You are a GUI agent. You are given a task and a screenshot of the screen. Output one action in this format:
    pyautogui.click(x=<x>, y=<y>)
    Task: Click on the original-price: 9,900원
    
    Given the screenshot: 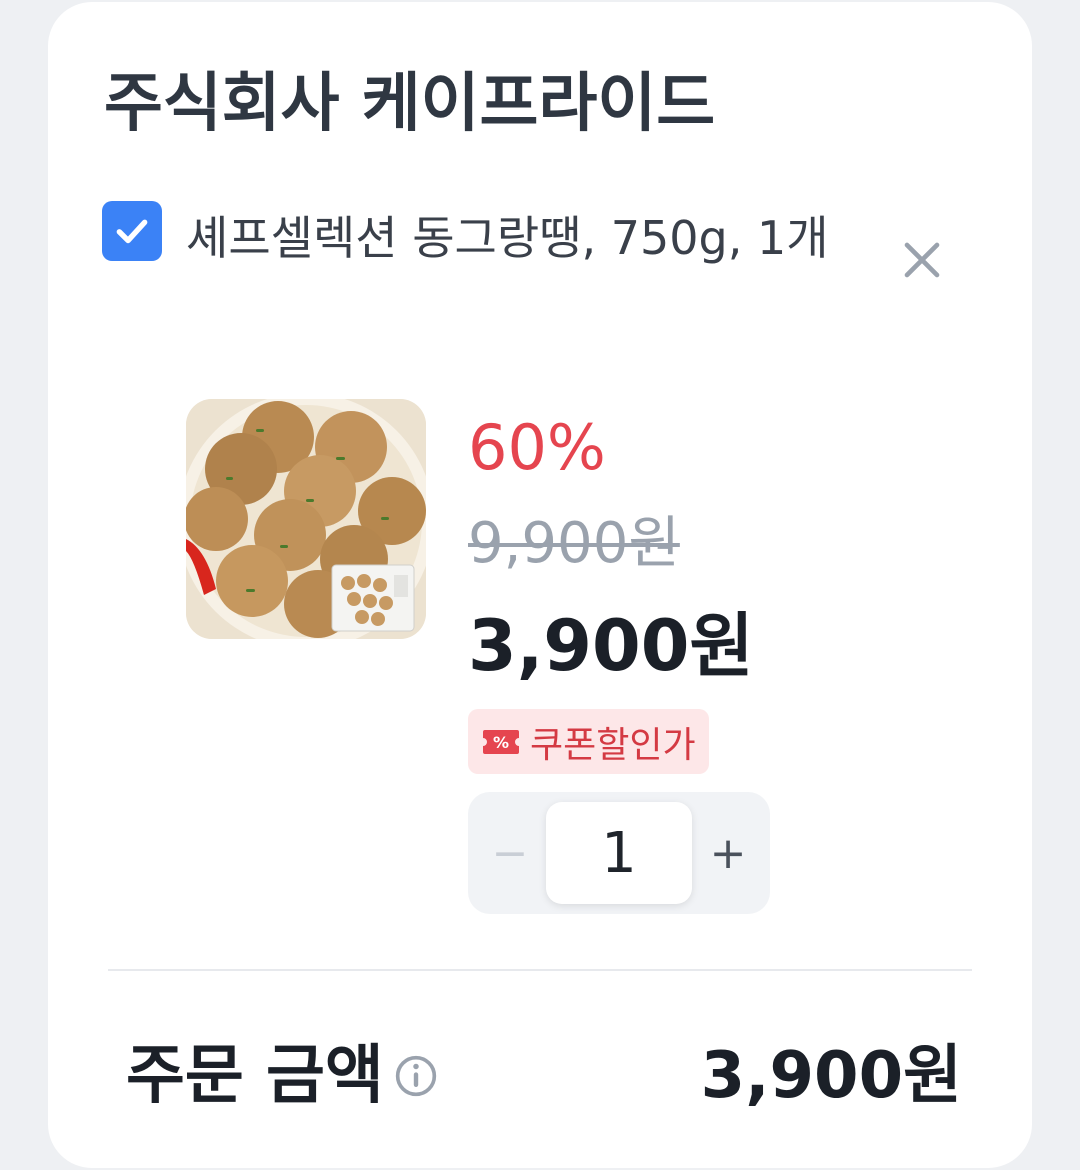 What is the action you would take?
    pyautogui.click(x=574, y=543)
    